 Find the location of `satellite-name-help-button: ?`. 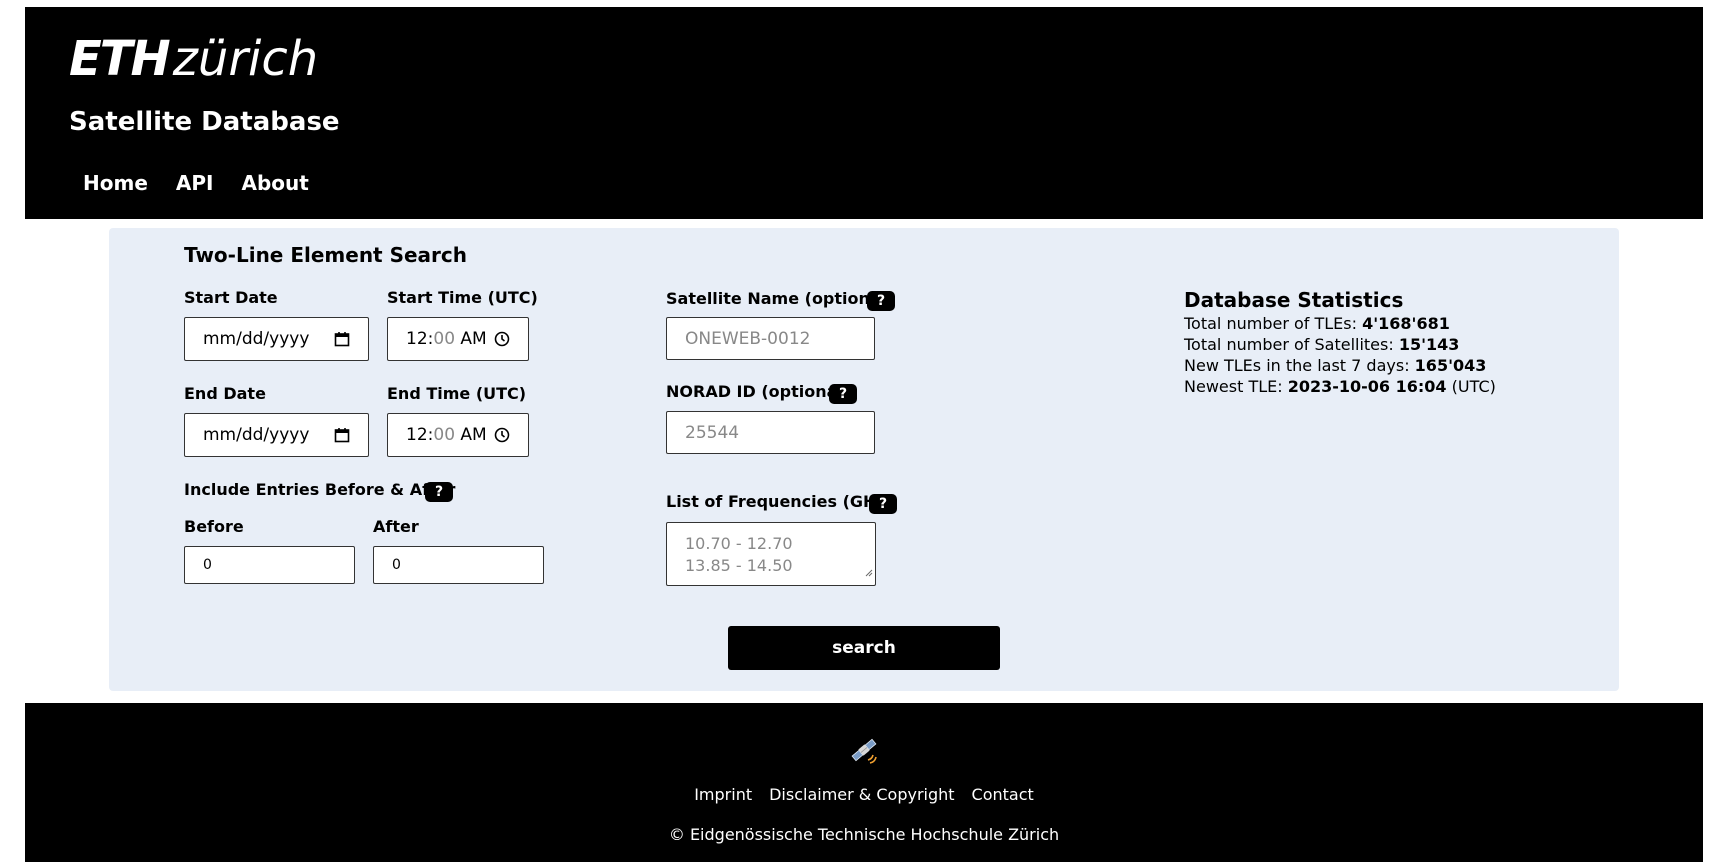

satellite-name-help-button: ? is located at coordinates (881, 301).